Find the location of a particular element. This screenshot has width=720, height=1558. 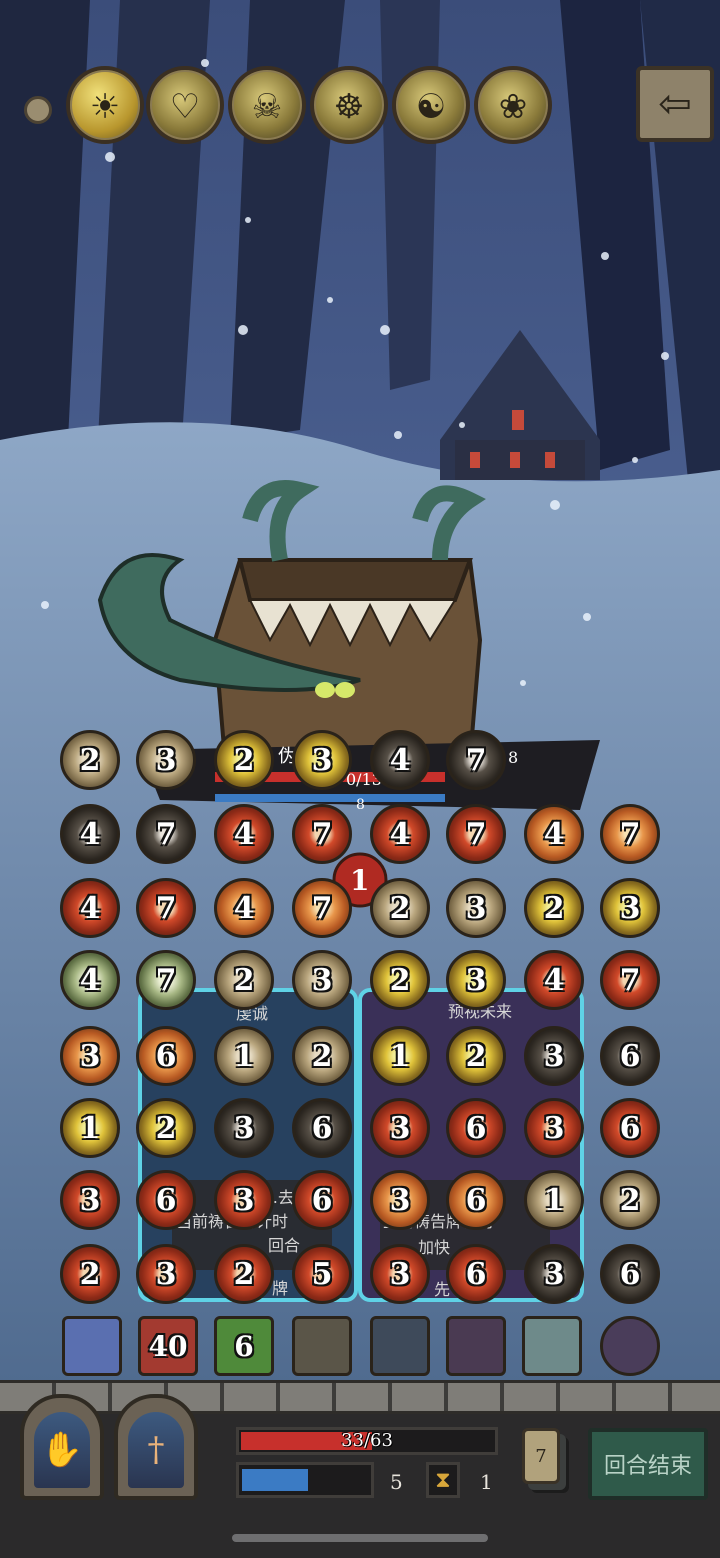

back-button: ⇦ is located at coordinates (675, 104).